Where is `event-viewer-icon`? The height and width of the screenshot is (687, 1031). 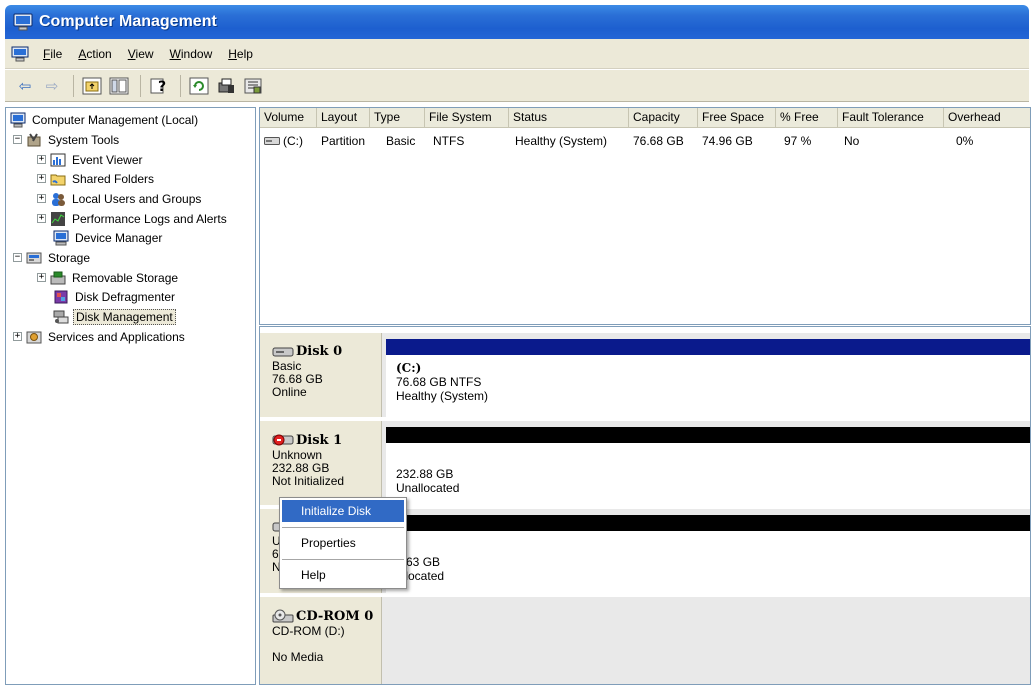 event-viewer-icon is located at coordinates (58, 160).